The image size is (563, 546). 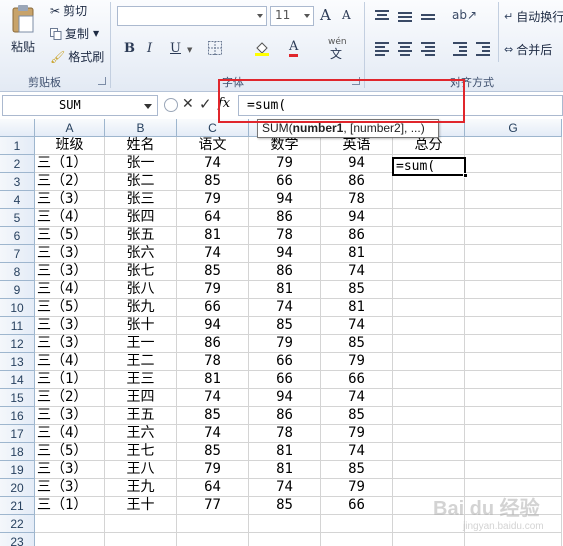 I want to click on cut-button: ✂ 剪切, so click(x=68, y=10).